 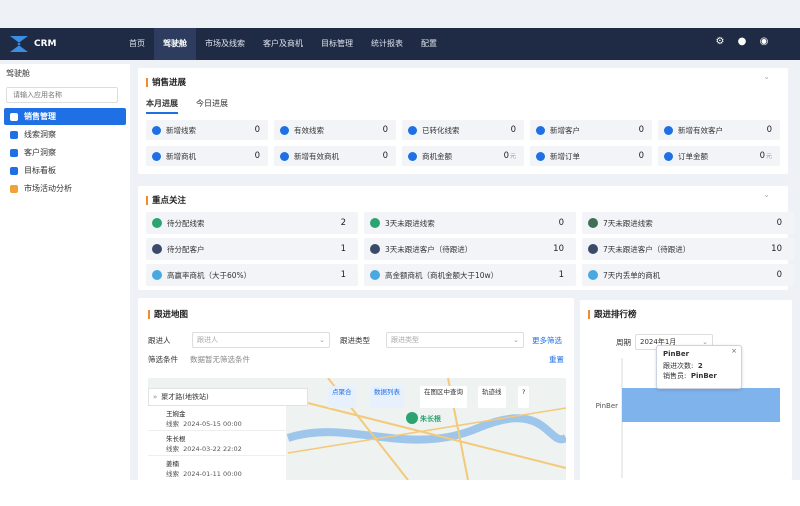 I want to click on reset-link: 重置, so click(x=556, y=359).